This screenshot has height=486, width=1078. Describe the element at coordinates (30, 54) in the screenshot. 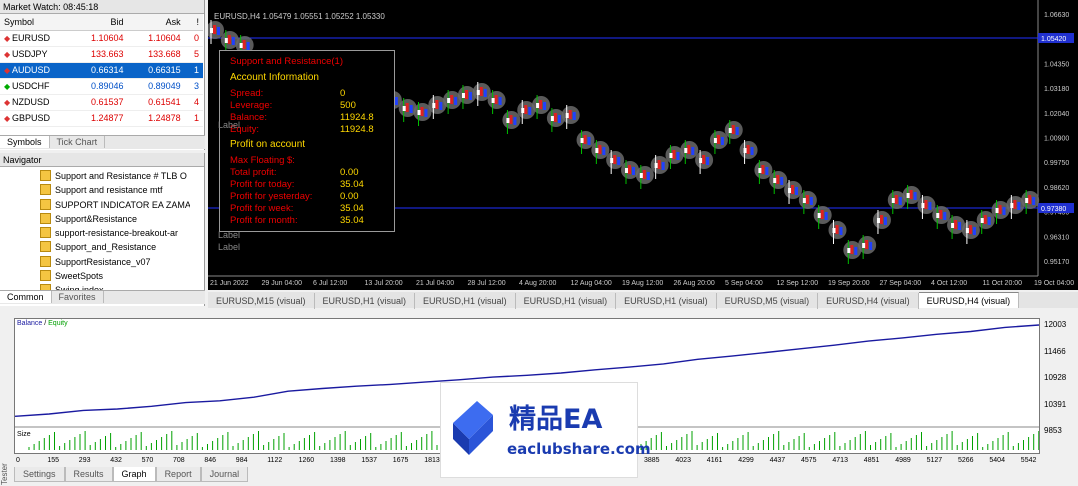

I see `symbol-name: USDJPY` at that location.